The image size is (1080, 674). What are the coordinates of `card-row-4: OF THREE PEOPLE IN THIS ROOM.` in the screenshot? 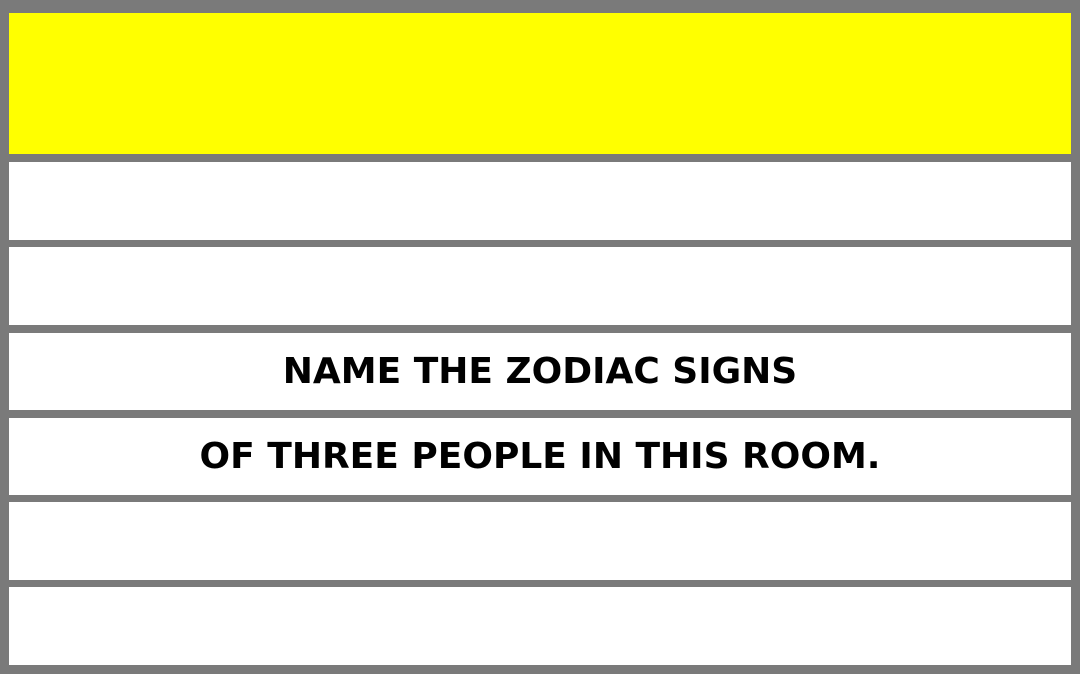 It's located at (540, 456).